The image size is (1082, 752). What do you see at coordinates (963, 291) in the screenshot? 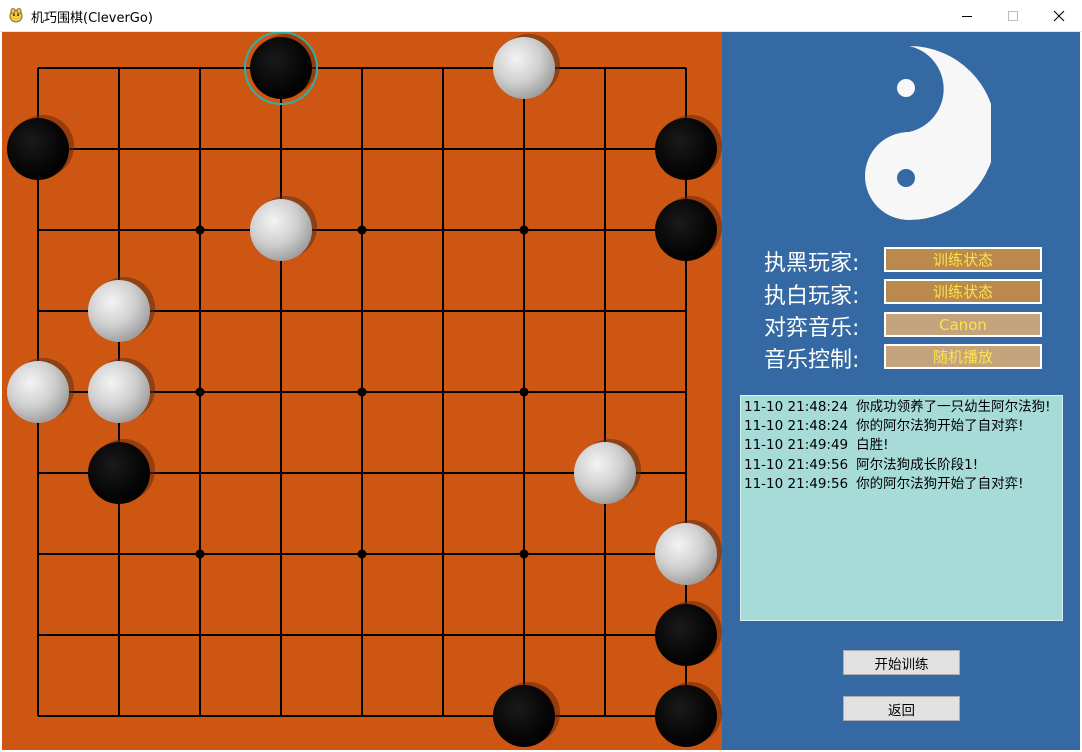
I see `white-player-field: 训练状态` at bounding box center [963, 291].